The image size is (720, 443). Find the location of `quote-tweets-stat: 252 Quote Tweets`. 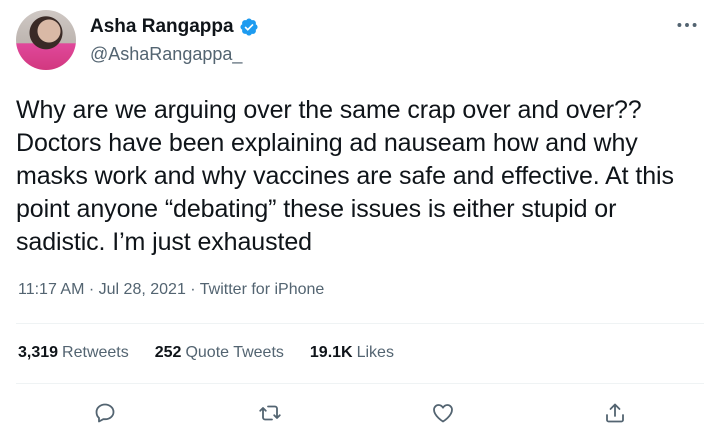

quote-tweets-stat: 252 Quote Tweets is located at coordinates (219, 353).